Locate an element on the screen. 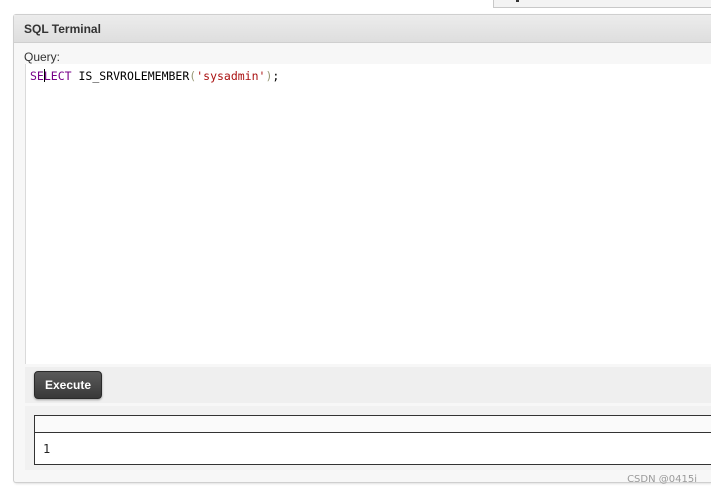  table-row: 1 is located at coordinates (372, 448).